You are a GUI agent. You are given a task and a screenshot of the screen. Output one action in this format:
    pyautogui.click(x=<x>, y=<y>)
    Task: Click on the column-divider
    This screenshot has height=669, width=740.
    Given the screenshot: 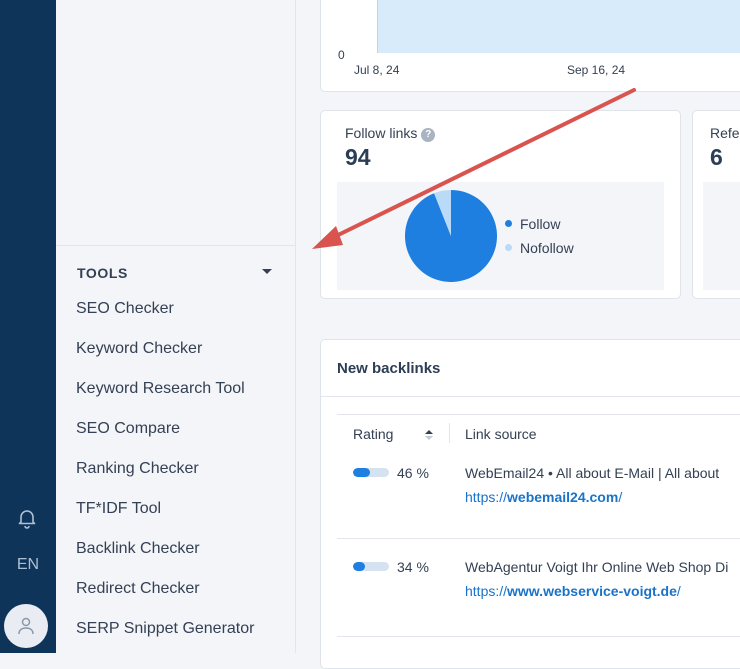 What is the action you would take?
    pyautogui.click(x=449, y=433)
    